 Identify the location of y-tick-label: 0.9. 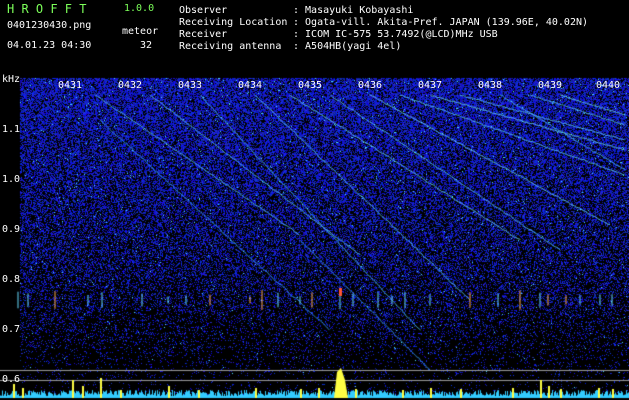
(11, 229).